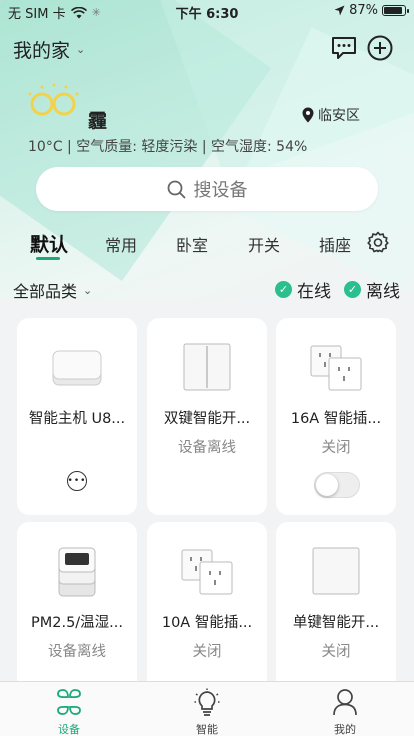 The height and width of the screenshot is (736, 414). I want to click on weather-condition: 霾, so click(98, 121).